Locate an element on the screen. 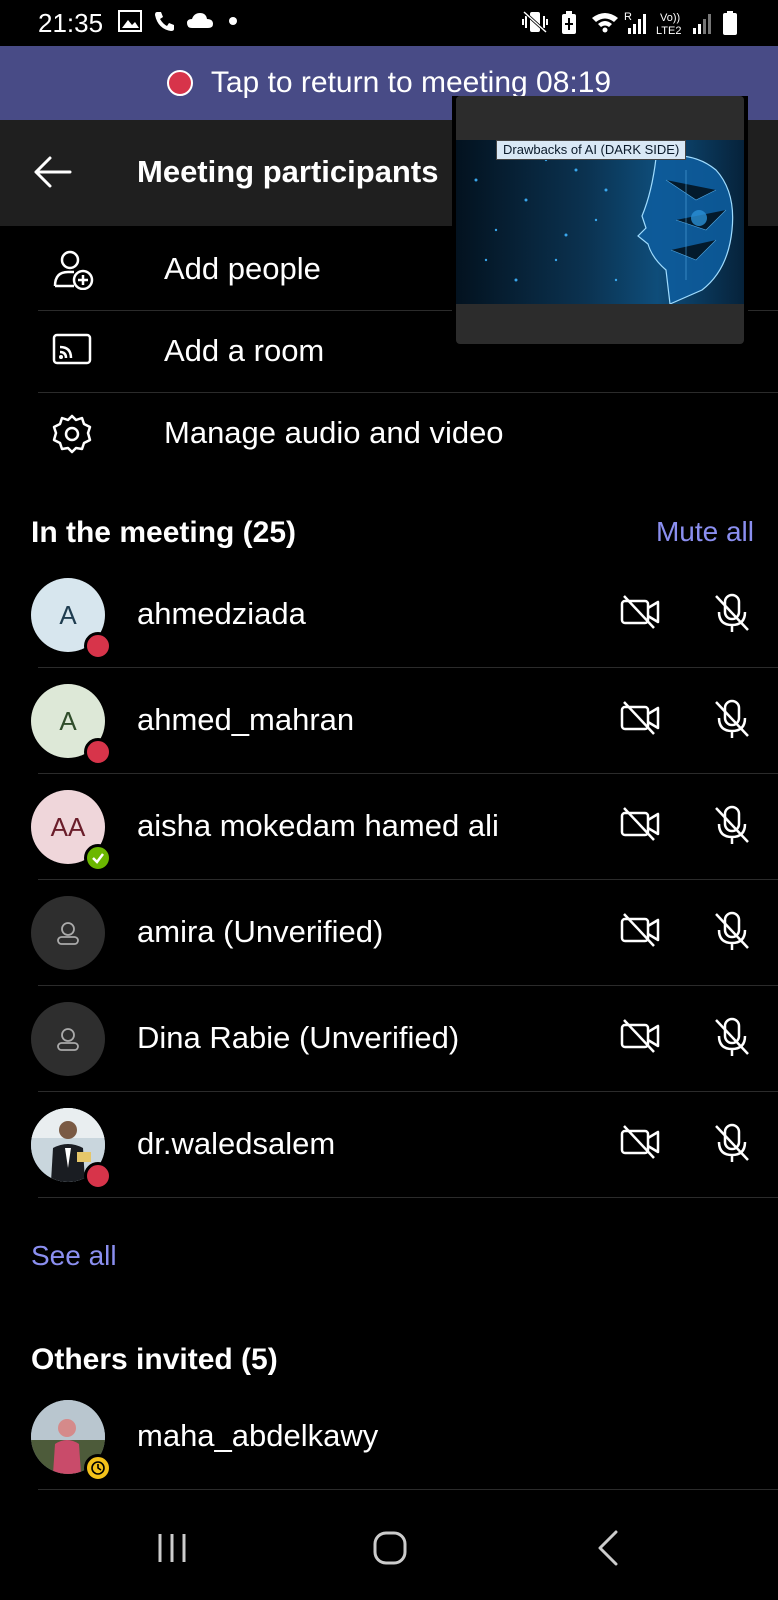 The width and height of the screenshot is (778, 1600). home-icon is located at coordinates (390, 1548).